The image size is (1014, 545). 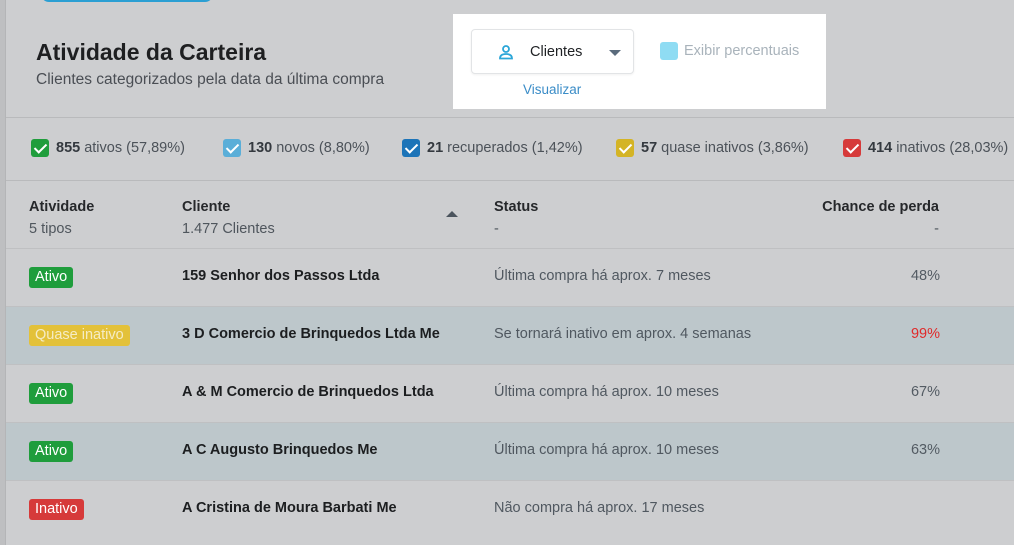 I want to click on filter-inativos: 414 inativos (28,03%), so click(x=925, y=148).